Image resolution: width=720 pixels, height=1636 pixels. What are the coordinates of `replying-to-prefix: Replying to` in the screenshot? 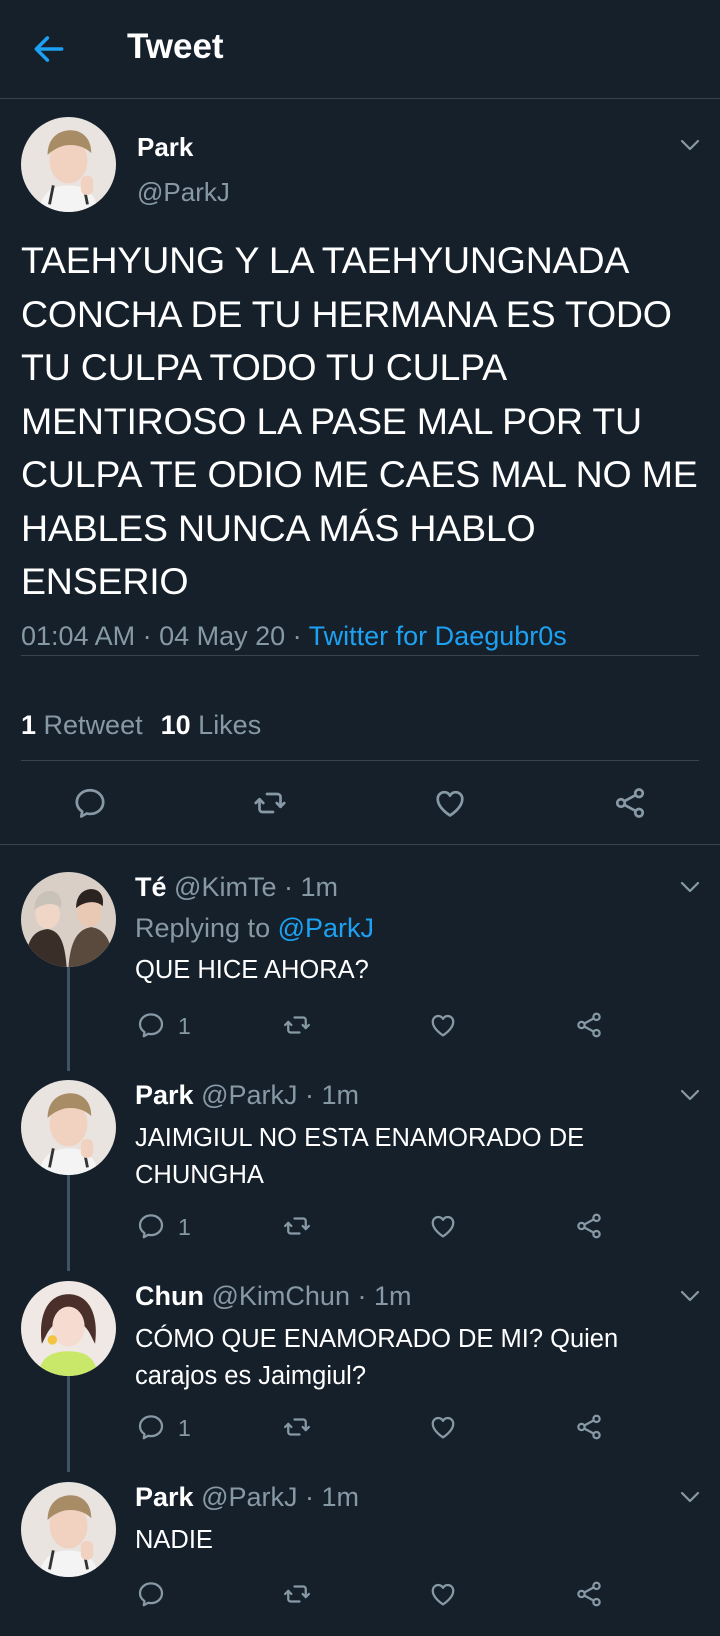 It's located at (206, 928).